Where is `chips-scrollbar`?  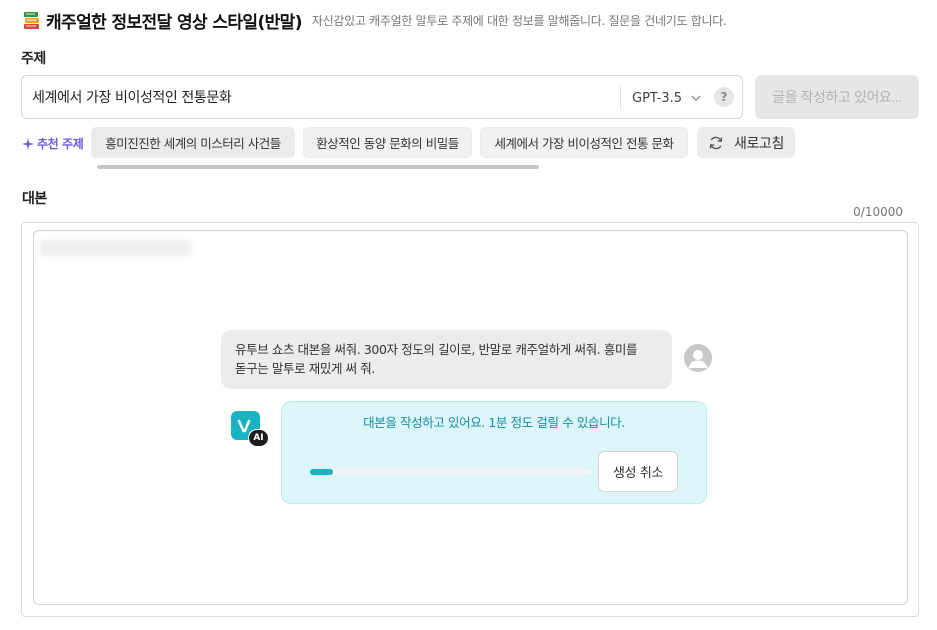
chips-scrollbar is located at coordinates (318, 167).